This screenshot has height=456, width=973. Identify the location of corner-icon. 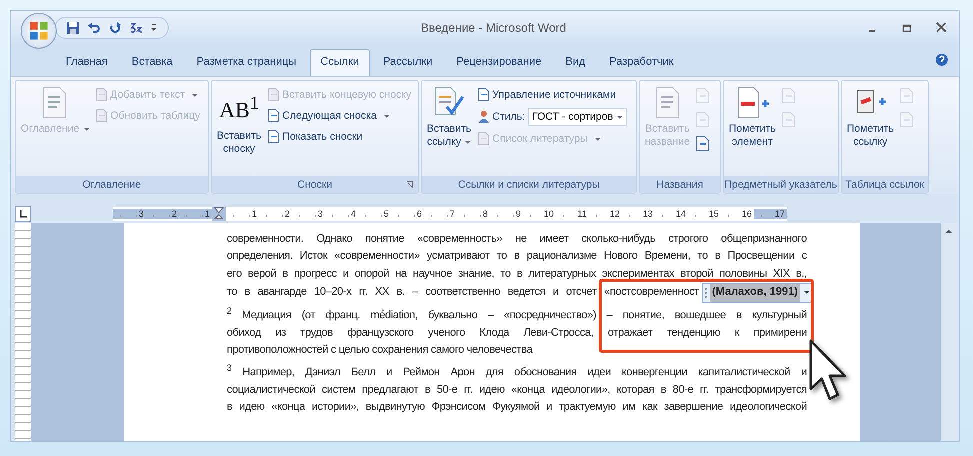
(23, 214).